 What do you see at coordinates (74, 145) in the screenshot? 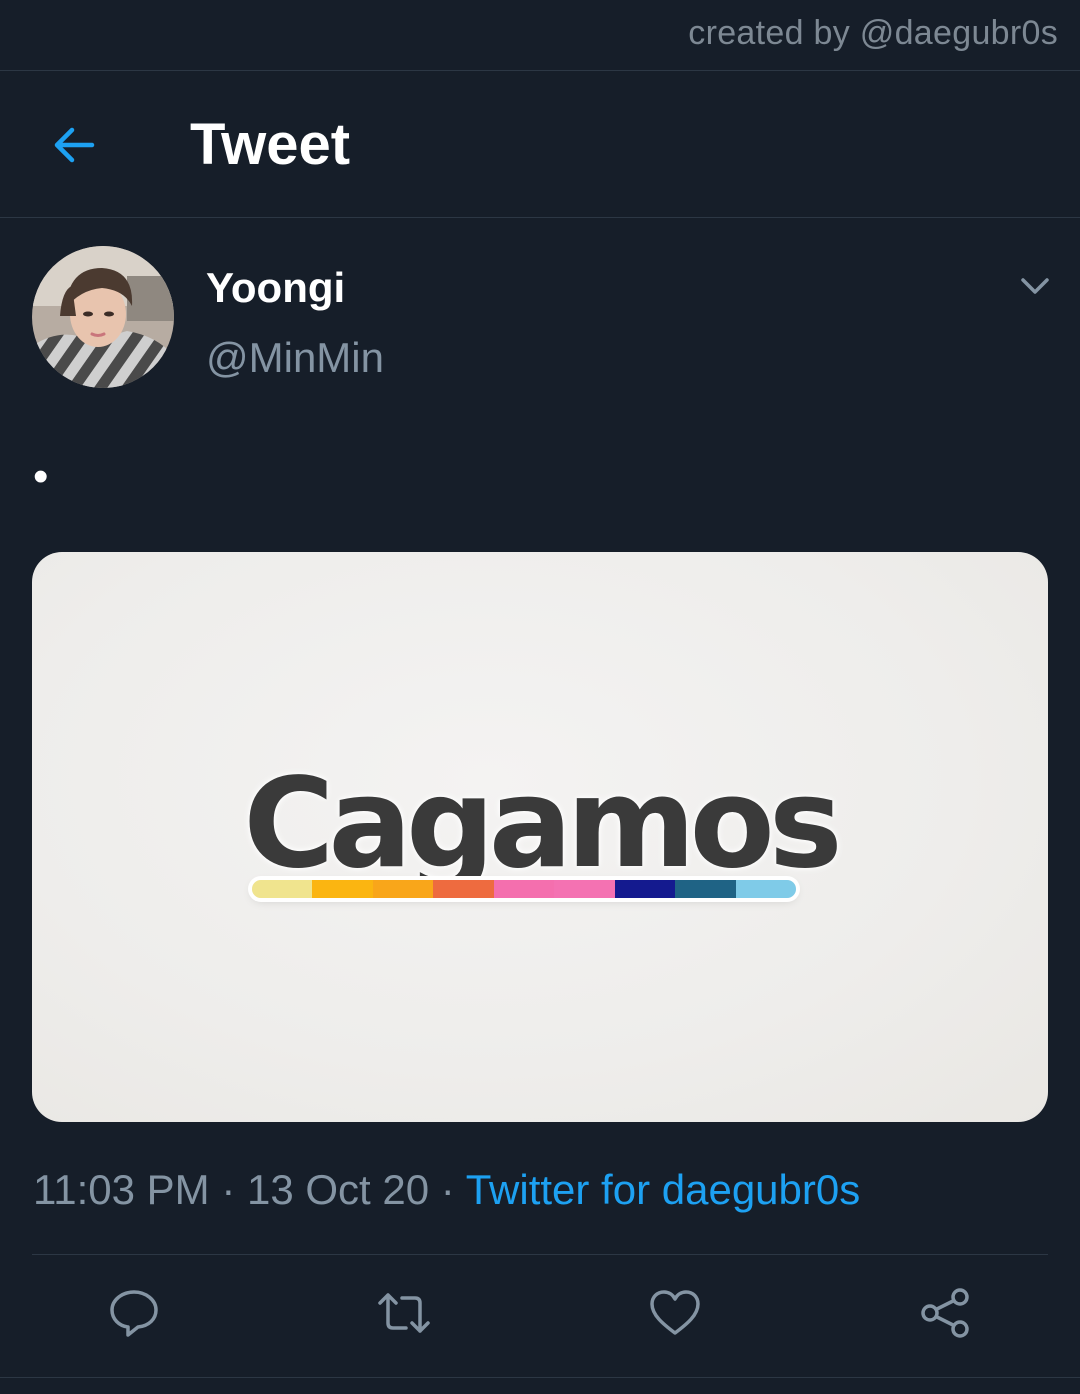
I see `arrow-left-icon` at bounding box center [74, 145].